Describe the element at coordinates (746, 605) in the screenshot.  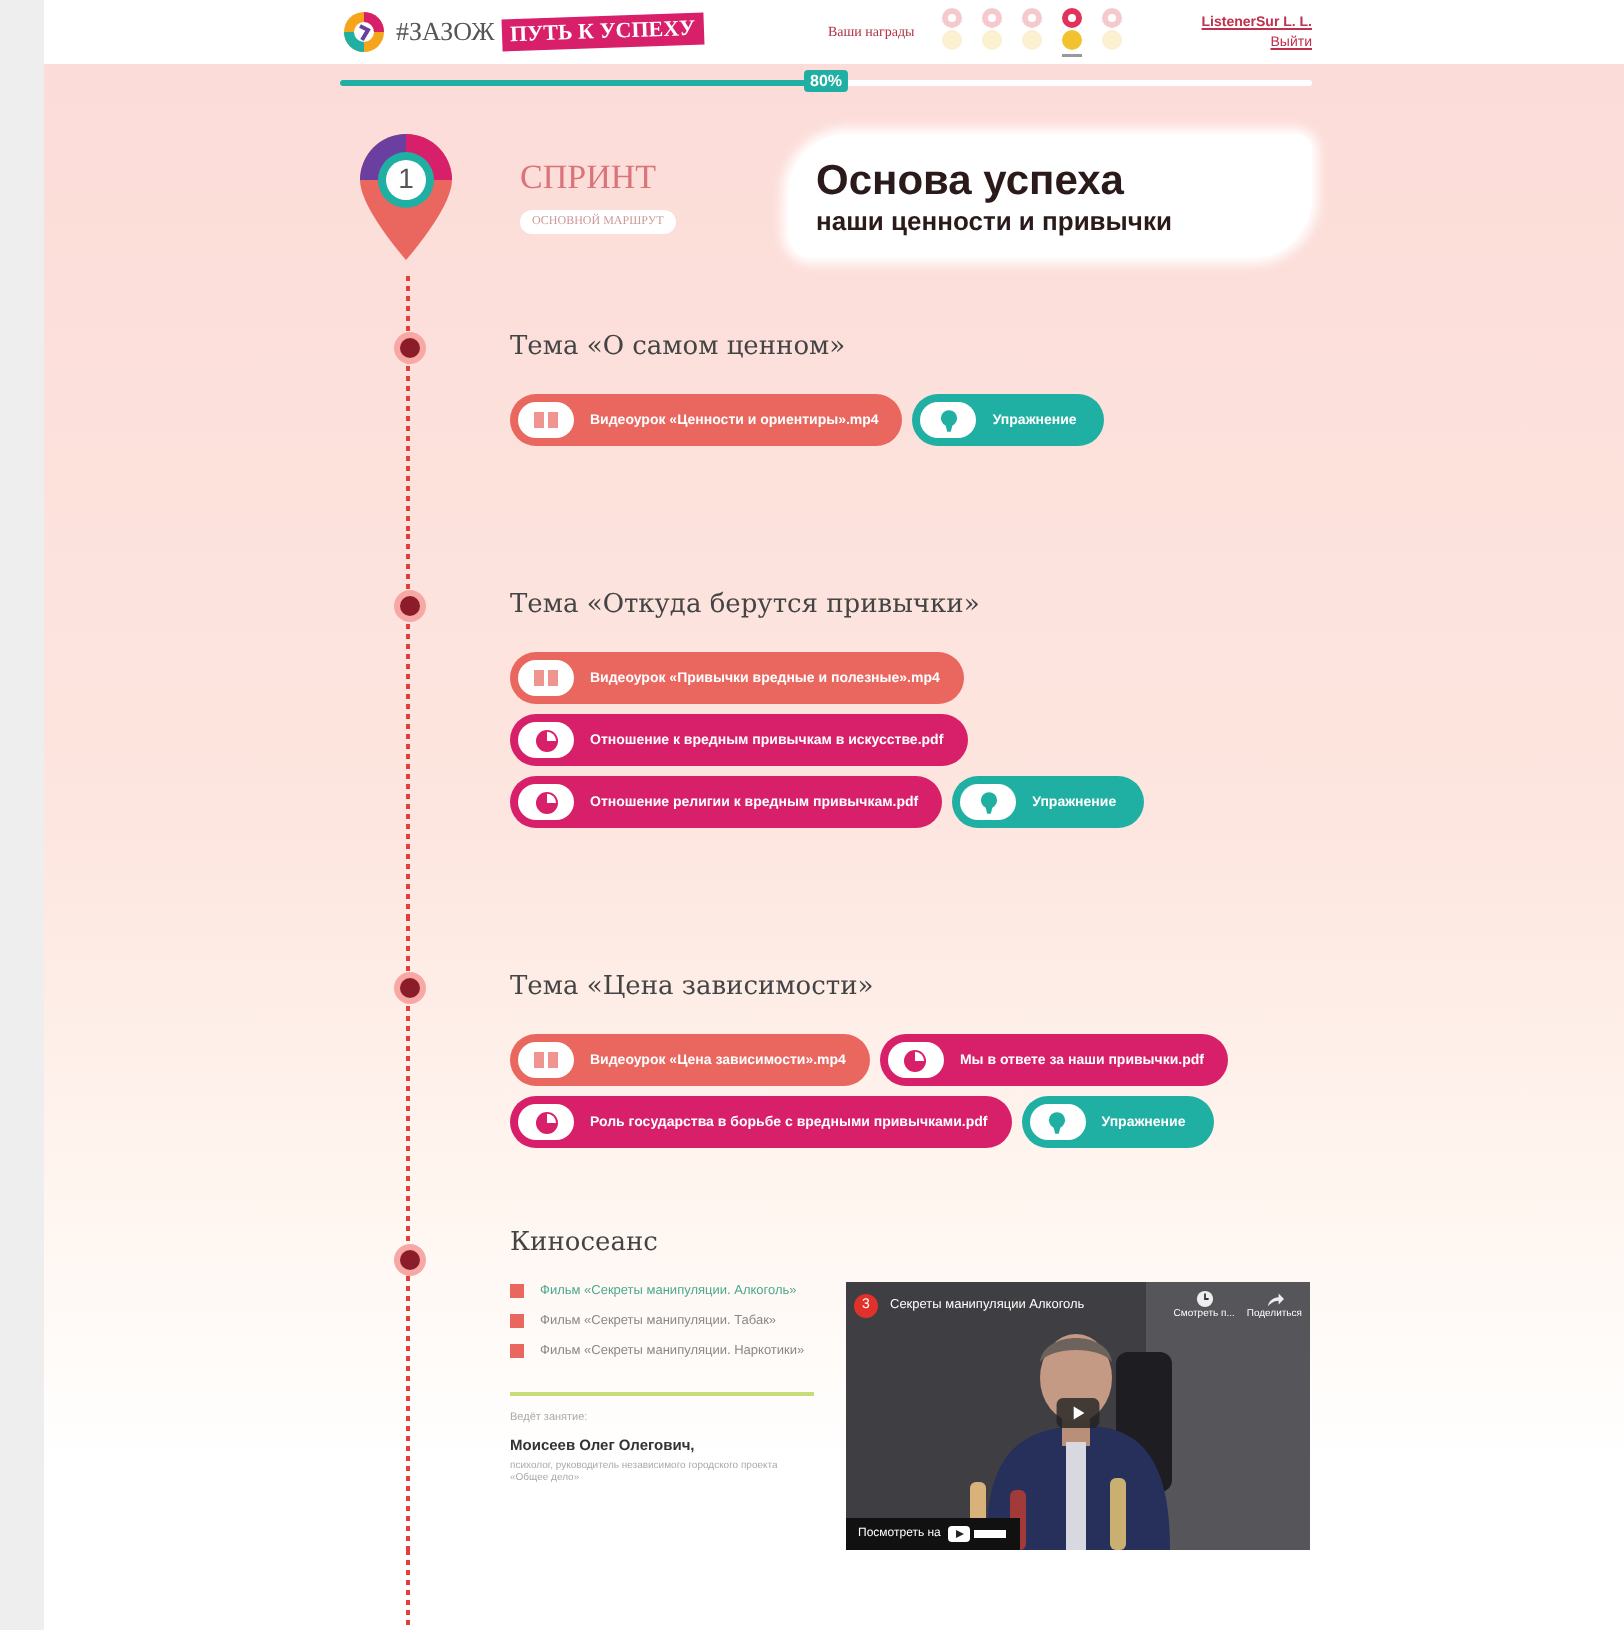
I see `topic-title: Тема «Откуда берутся привычки»` at that location.